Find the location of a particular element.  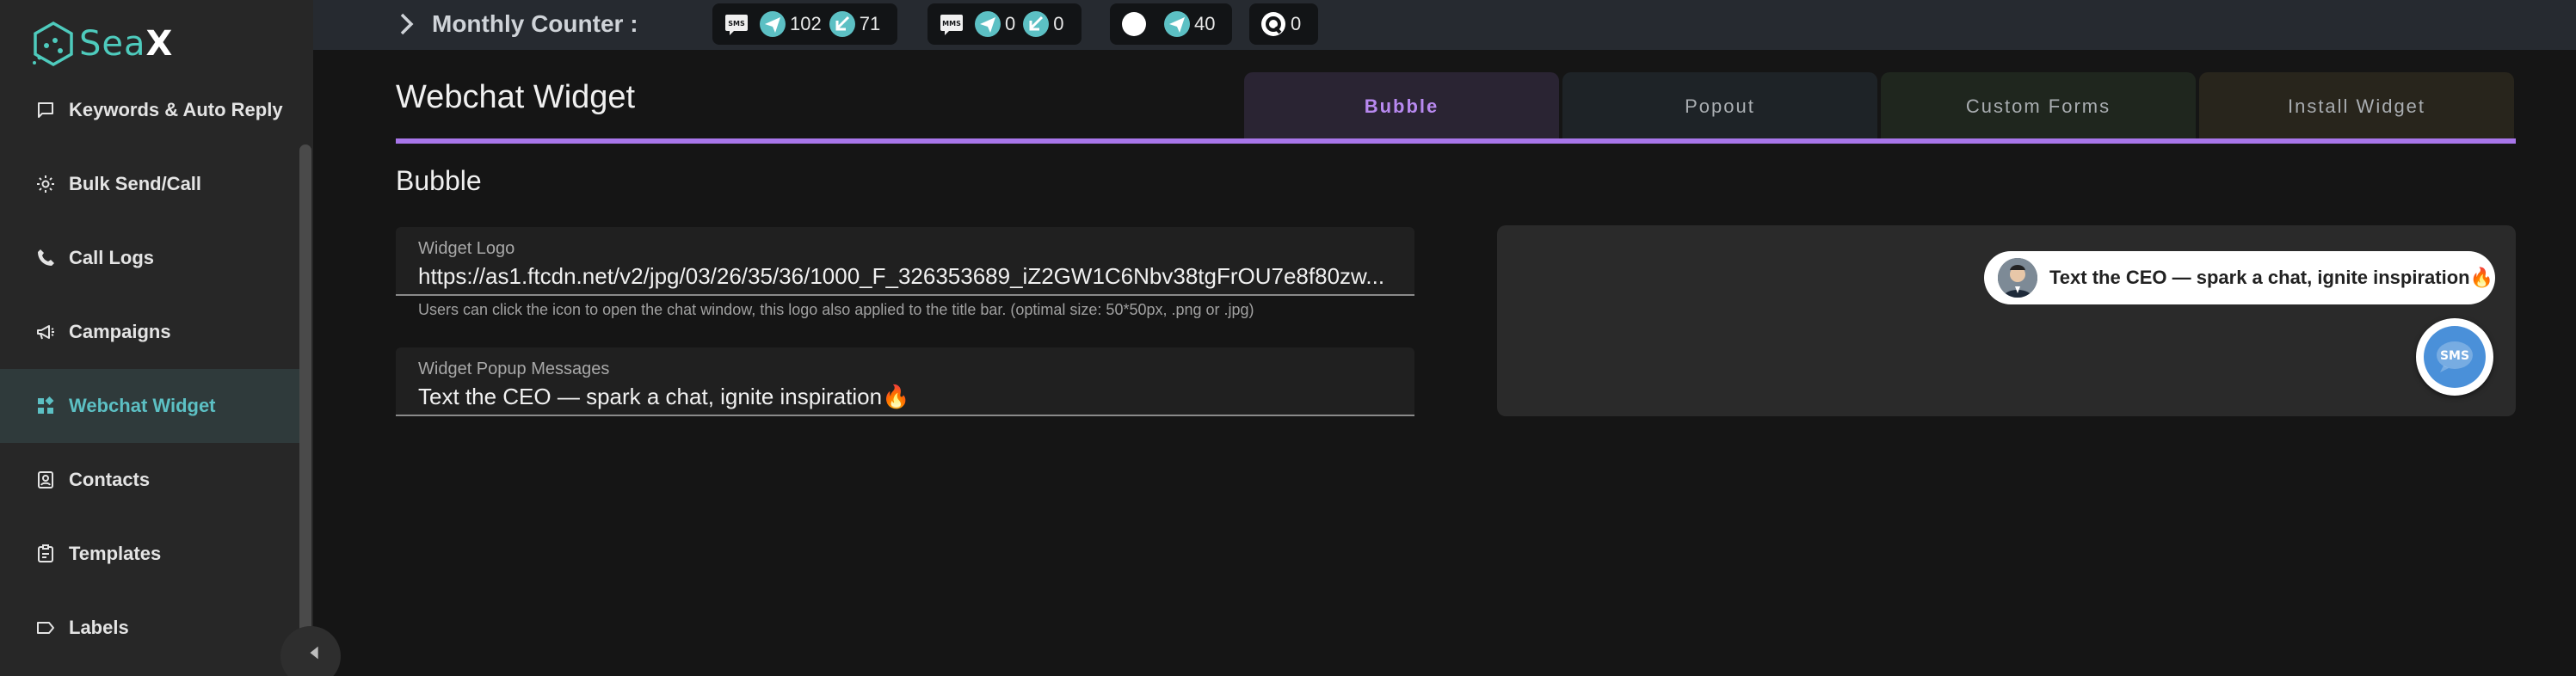

avatar is located at coordinates (2018, 278).